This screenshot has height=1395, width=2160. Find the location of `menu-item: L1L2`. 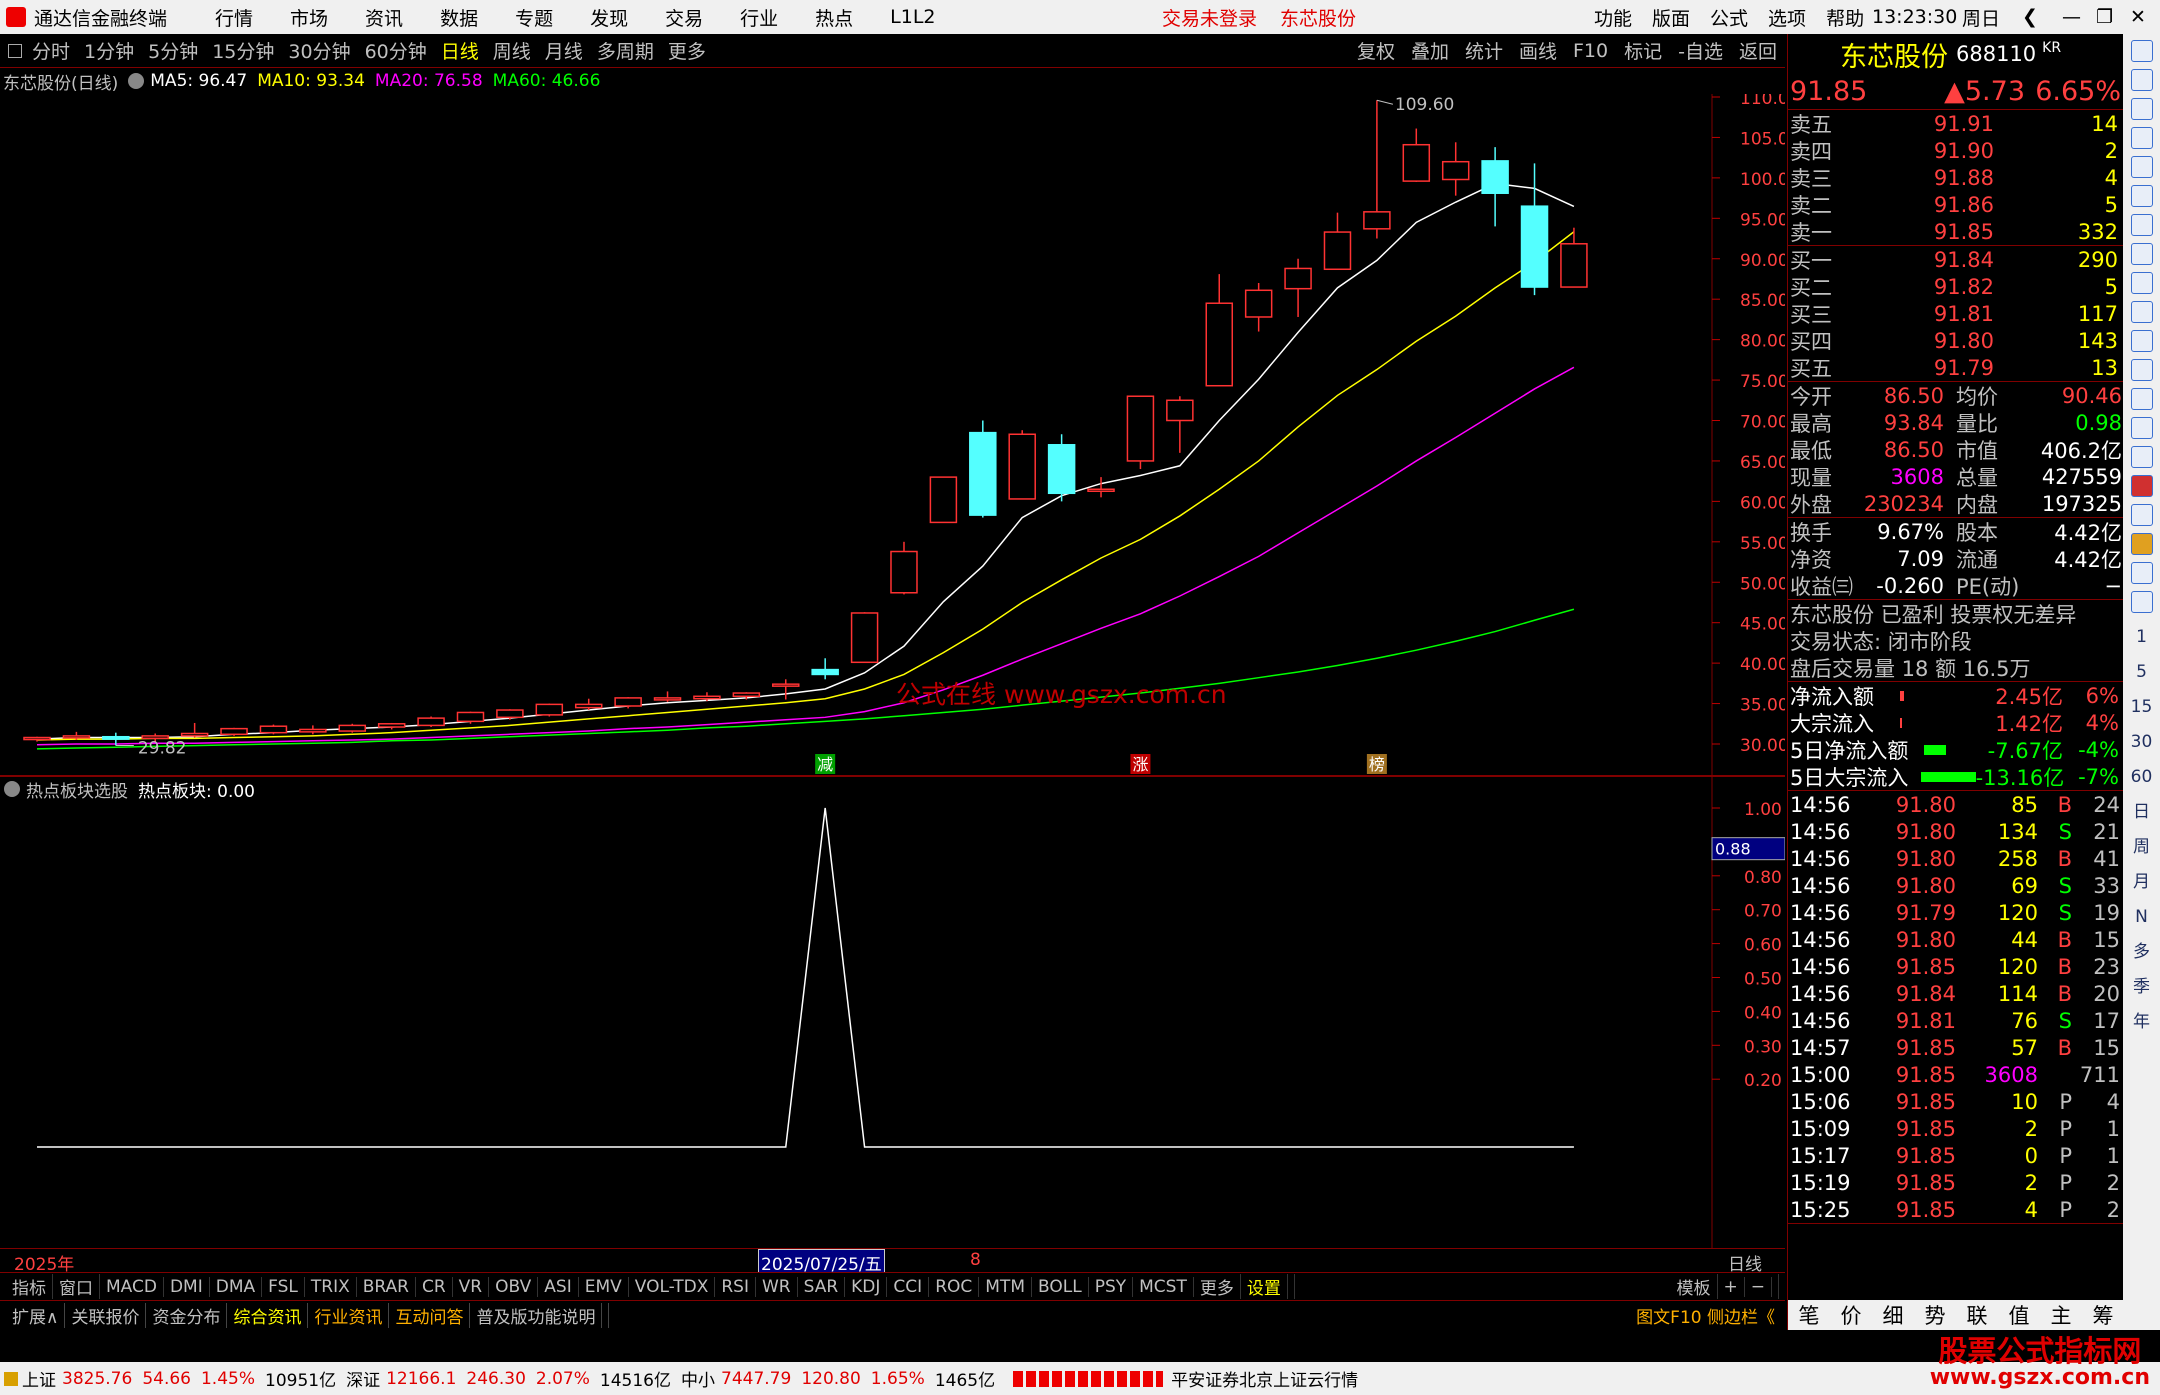

menu-item: L1L2 is located at coordinates (912, 17).